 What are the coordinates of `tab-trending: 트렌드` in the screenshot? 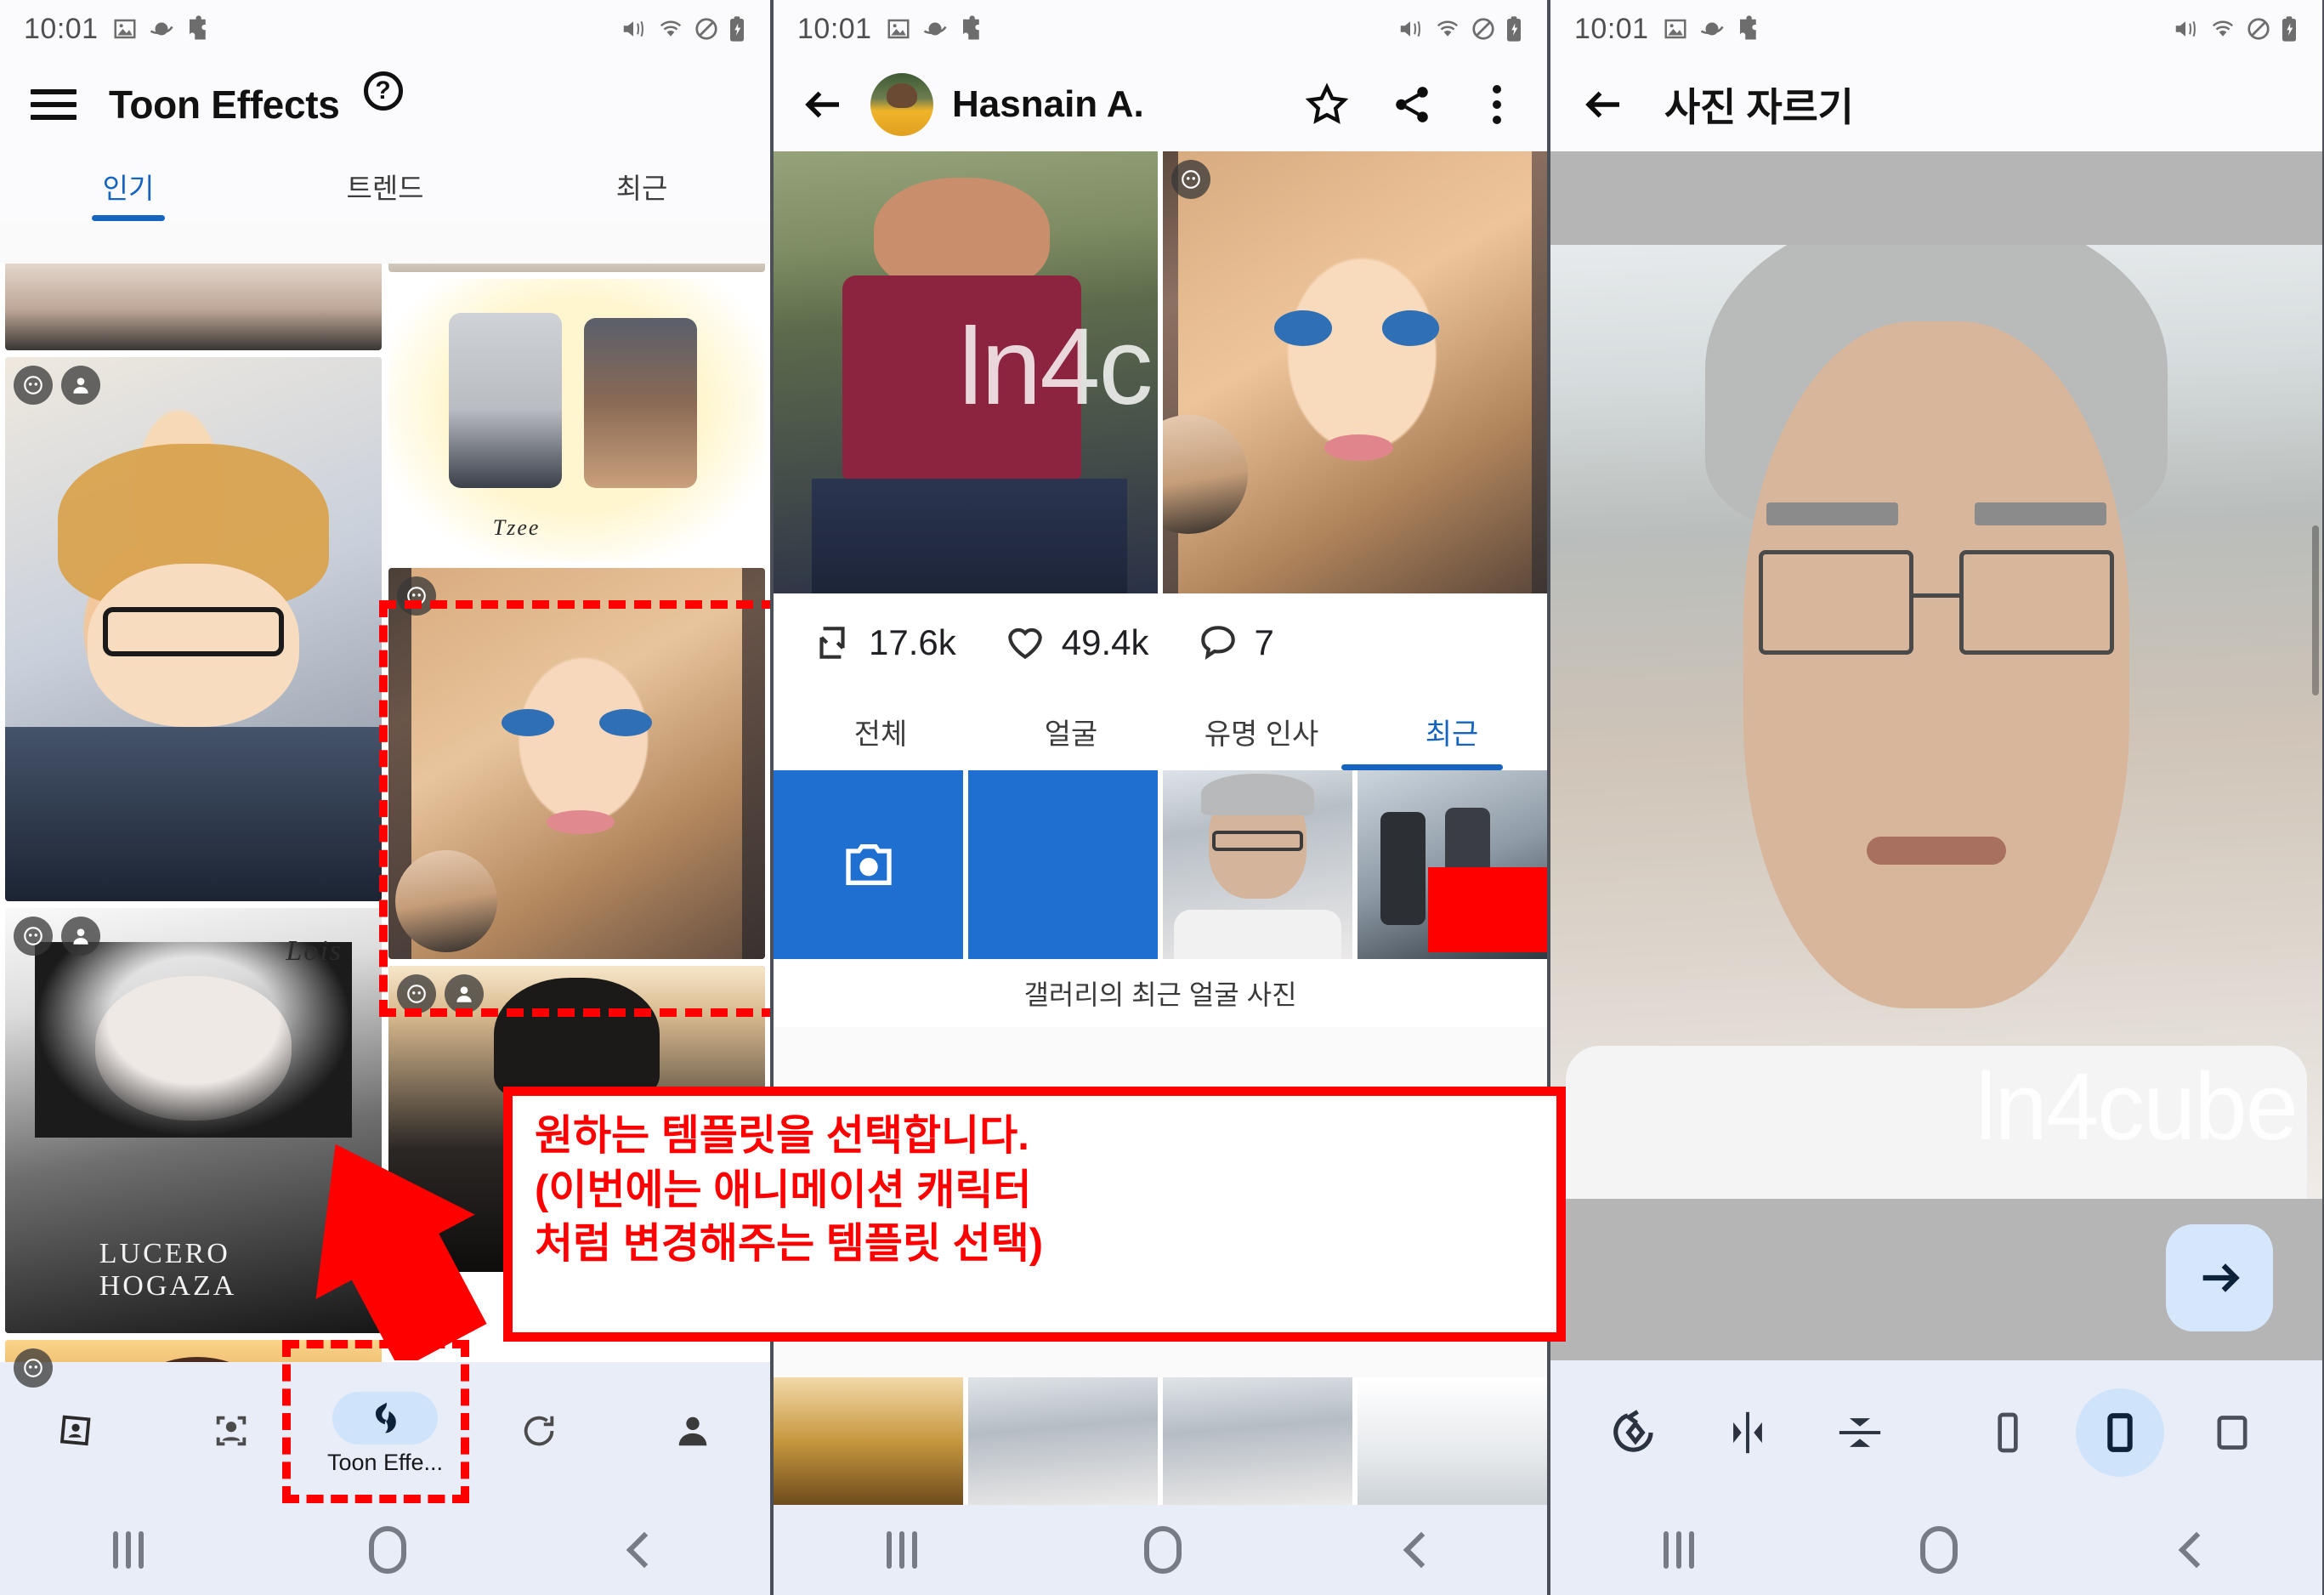 It's located at (385, 186).